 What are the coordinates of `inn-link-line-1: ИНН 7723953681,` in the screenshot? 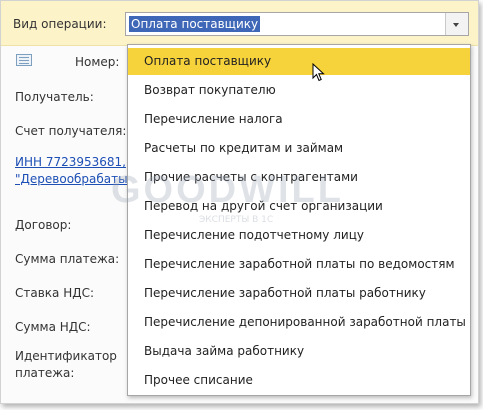 It's located at (71, 162).